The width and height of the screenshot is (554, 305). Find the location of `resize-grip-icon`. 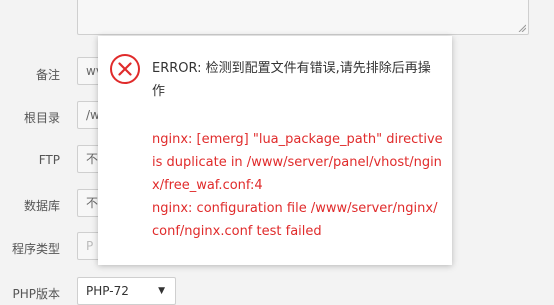

resize-grip-icon is located at coordinates (522, 28).